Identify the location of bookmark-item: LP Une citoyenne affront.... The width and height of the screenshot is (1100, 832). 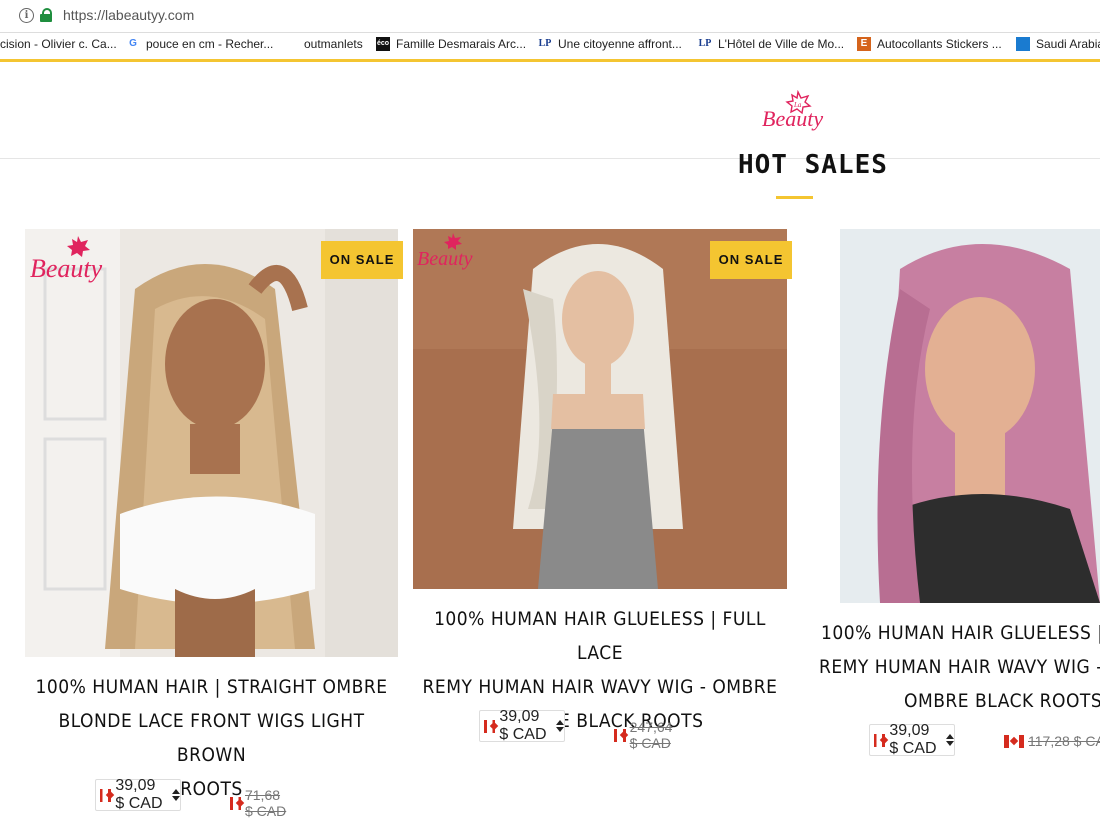
(610, 44).